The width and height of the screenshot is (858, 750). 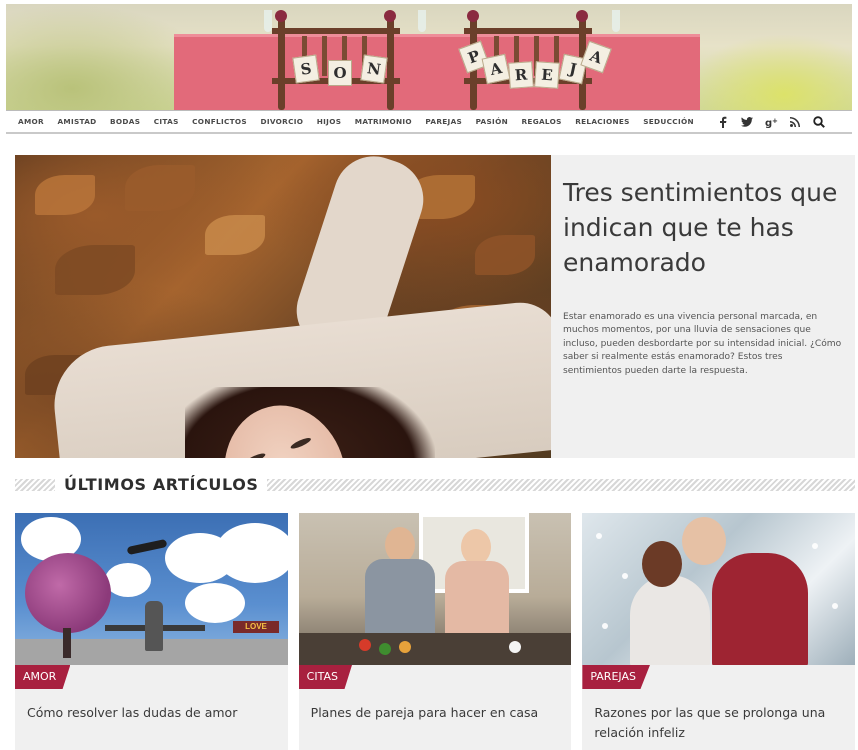 I want to click on glass-right, so click(x=616, y=21).